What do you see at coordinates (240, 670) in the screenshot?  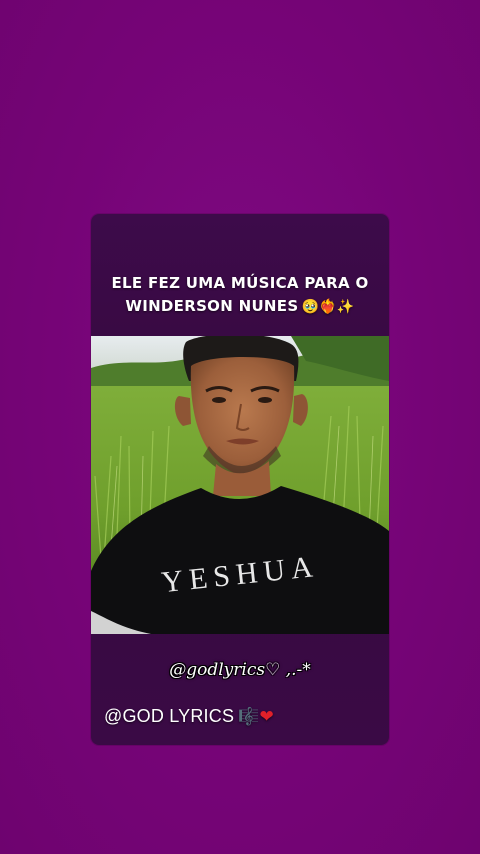 I see `handle-sticker: @godlyrics♡ ,.-*` at bounding box center [240, 670].